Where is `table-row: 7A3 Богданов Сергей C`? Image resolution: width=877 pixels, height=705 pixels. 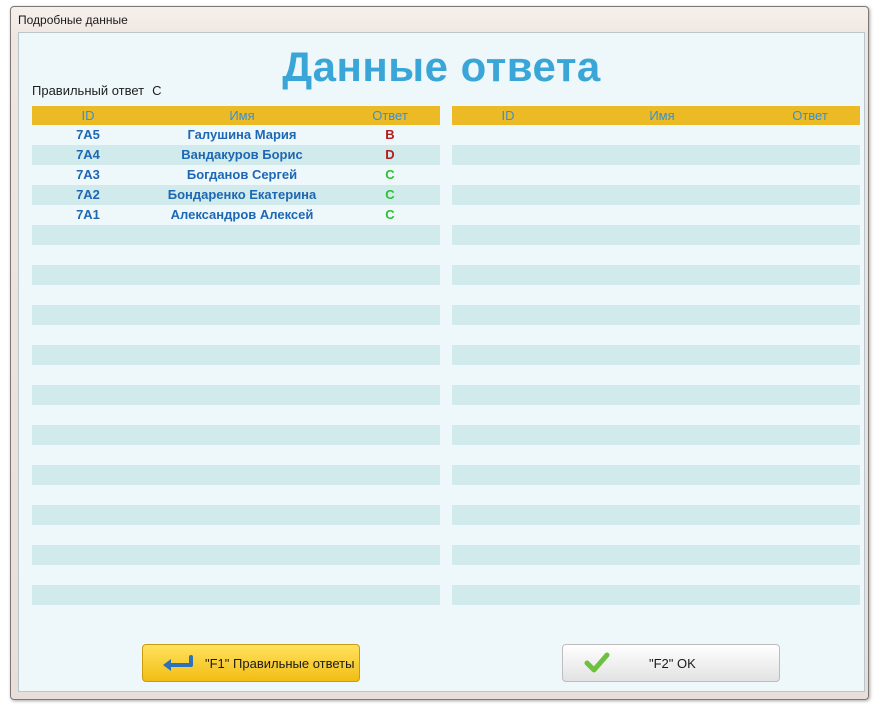 table-row: 7A3 Богданов Сергей C is located at coordinates (236, 175).